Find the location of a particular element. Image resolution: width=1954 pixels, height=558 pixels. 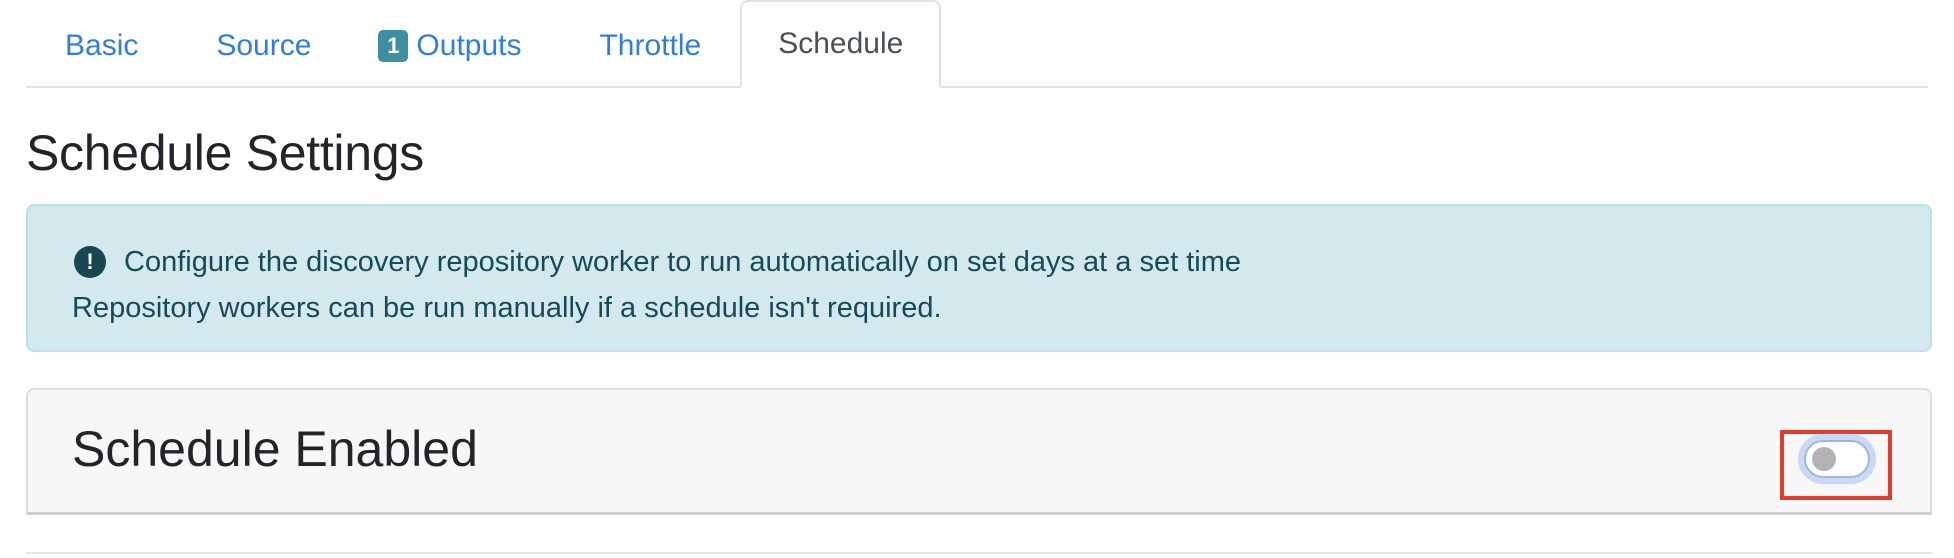

tab-source-label: Source is located at coordinates (264, 45).